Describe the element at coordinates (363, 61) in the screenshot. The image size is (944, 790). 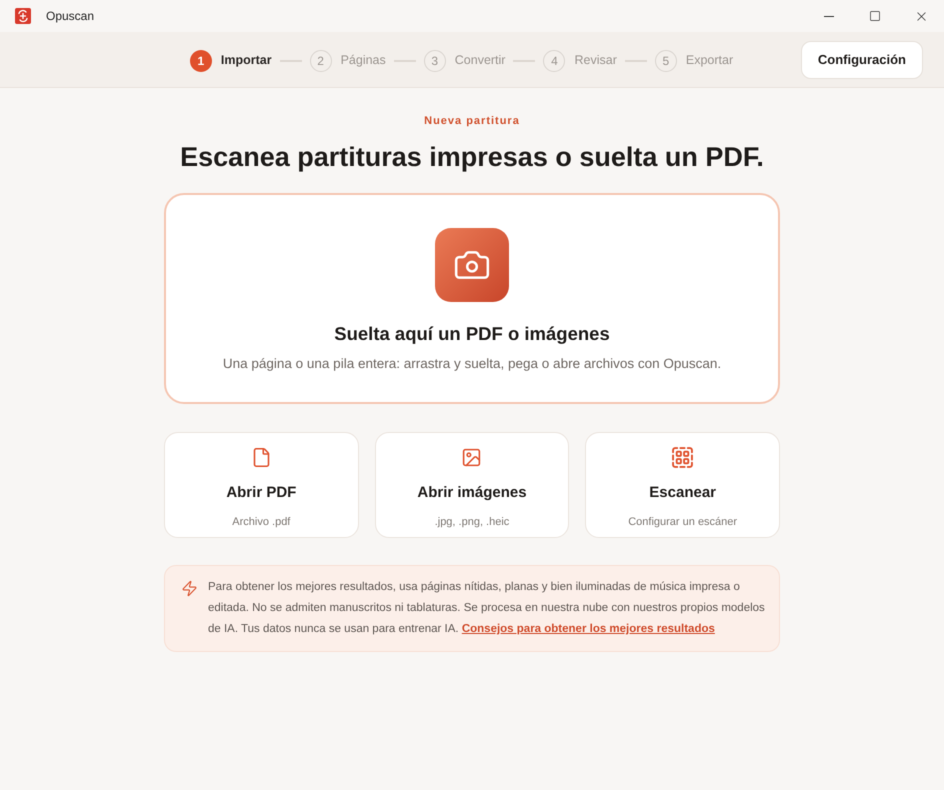
I see `step-label: Páginas` at that location.